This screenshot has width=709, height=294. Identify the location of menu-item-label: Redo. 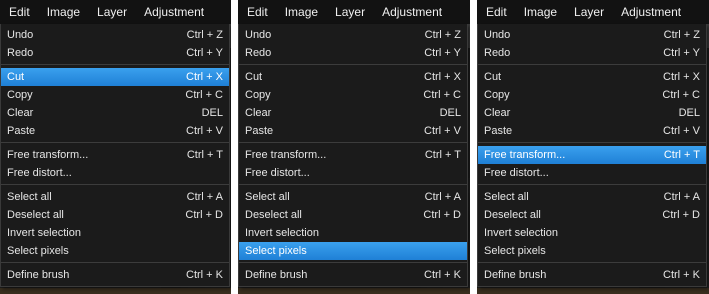
(497, 53).